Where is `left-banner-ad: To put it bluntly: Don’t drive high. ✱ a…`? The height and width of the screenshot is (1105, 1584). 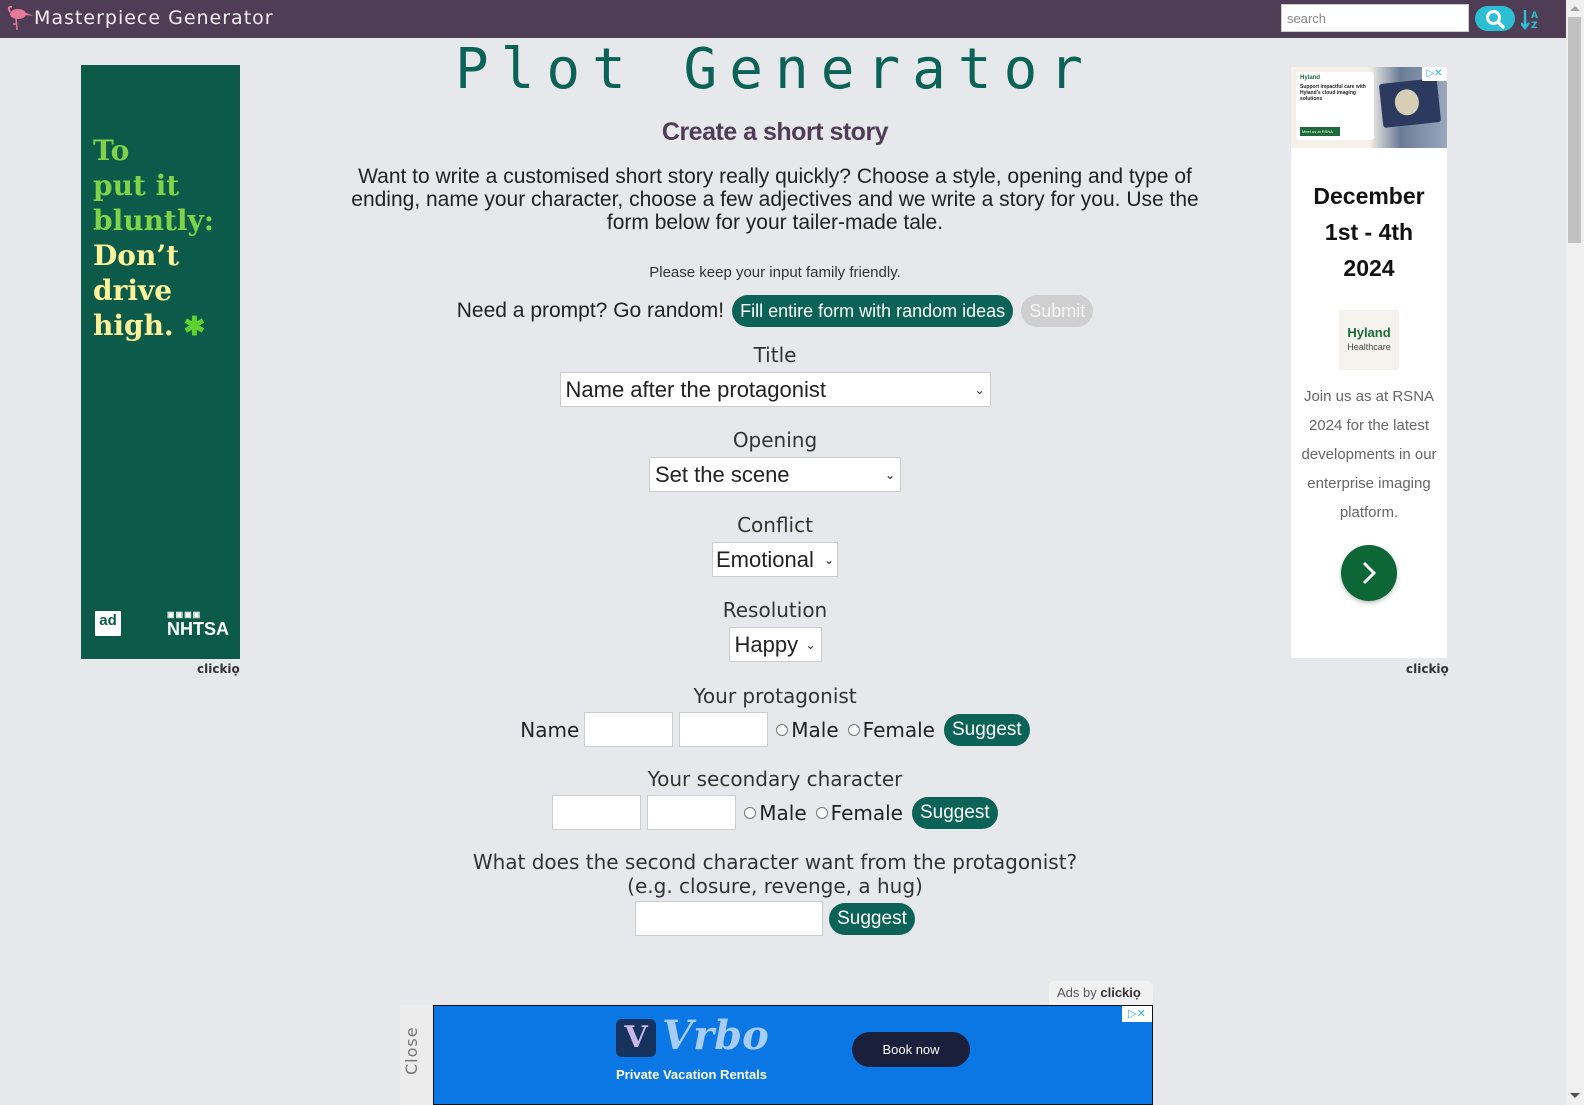
left-banner-ad: To put it bluntly: Don’t drive high. ✱ a… is located at coordinates (160, 362).